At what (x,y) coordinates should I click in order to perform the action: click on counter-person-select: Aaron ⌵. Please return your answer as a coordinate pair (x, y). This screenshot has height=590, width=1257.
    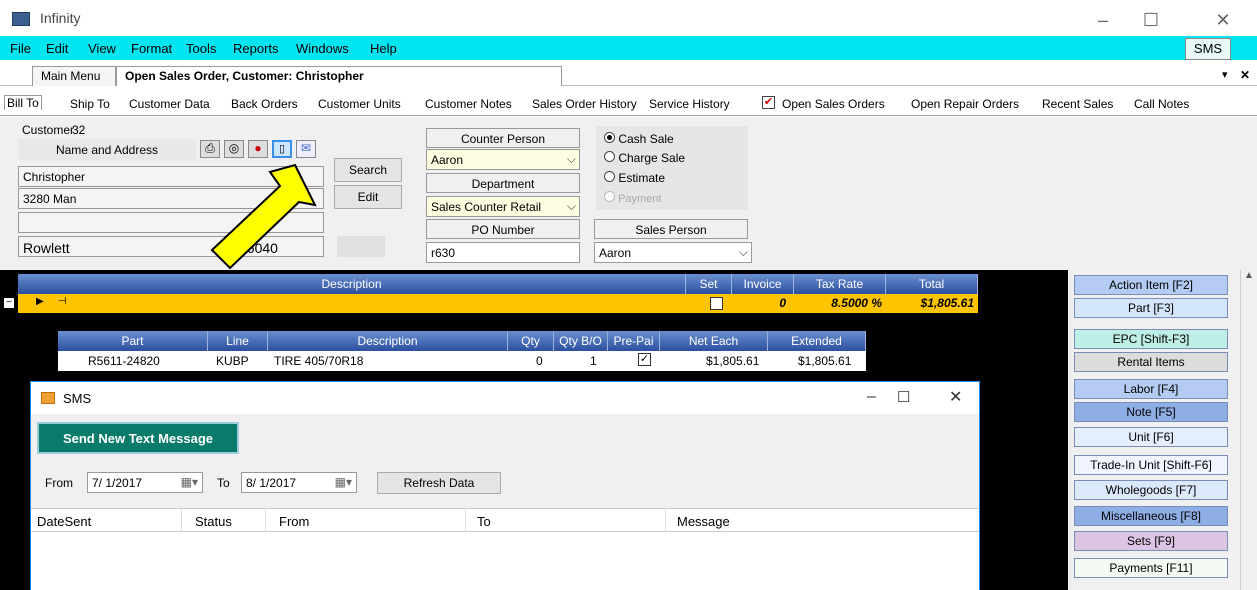
    Looking at the image, I should click on (503, 159).